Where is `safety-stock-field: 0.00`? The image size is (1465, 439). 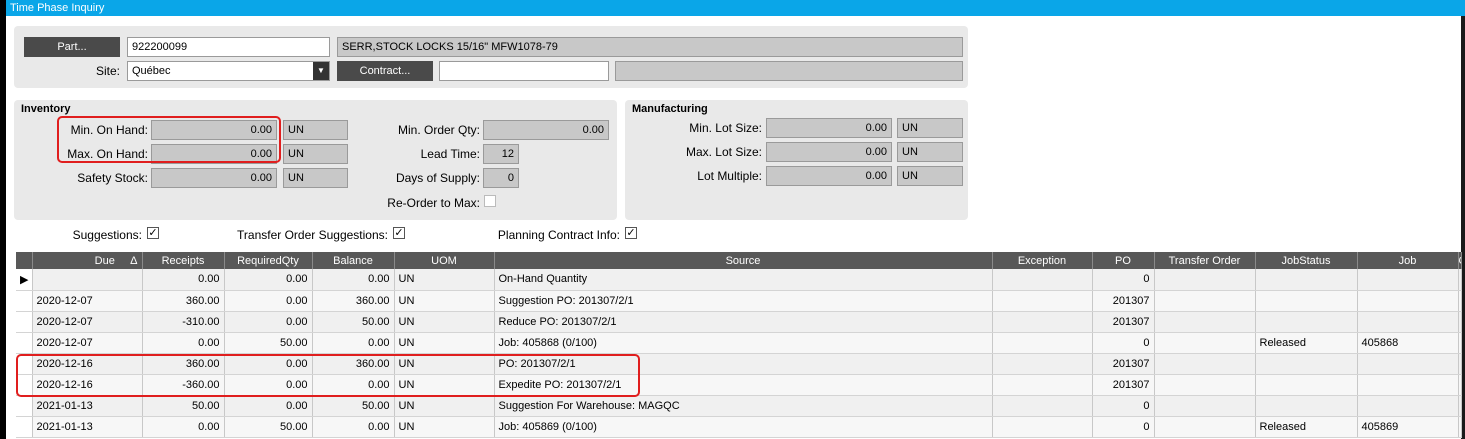 safety-stock-field: 0.00 is located at coordinates (214, 178).